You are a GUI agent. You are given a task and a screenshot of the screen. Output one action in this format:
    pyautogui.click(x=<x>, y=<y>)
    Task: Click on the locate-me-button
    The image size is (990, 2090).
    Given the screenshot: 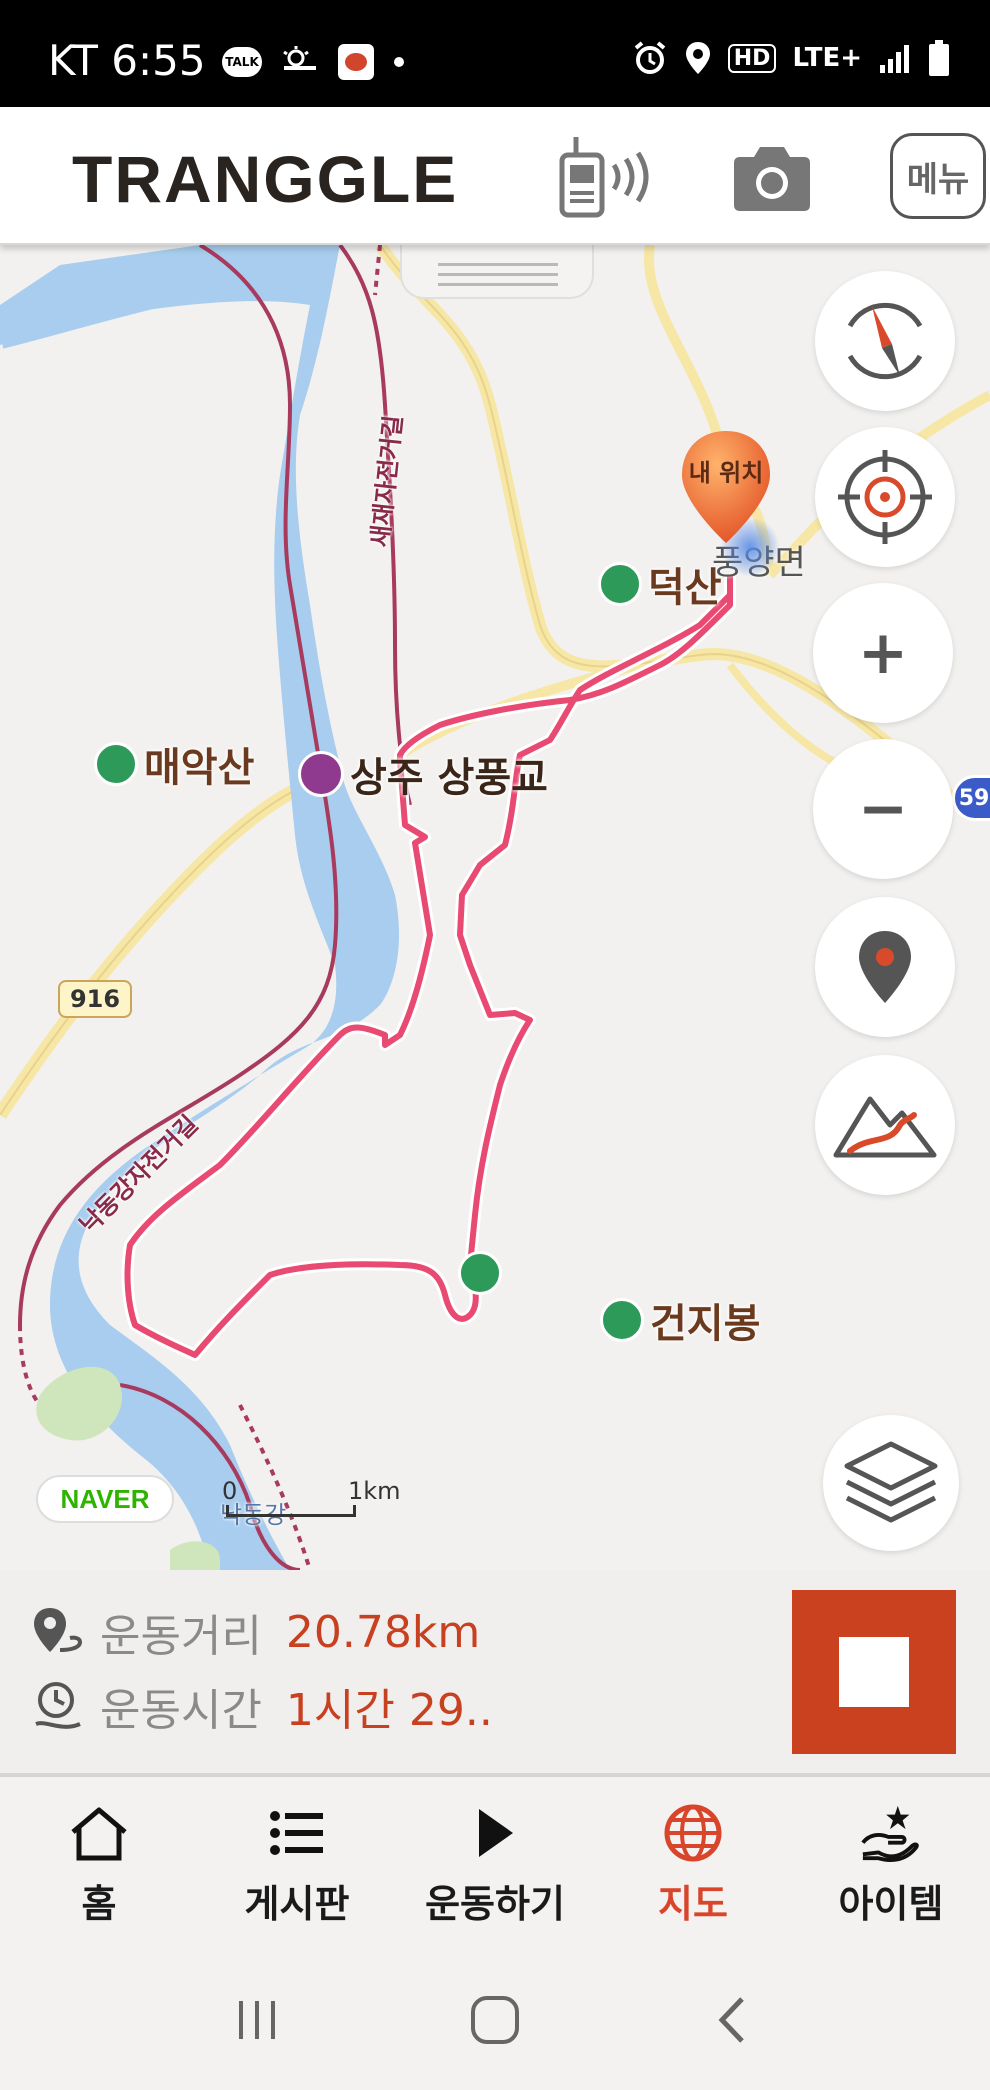 What is the action you would take?
    pyautogui.click(x=885, y=497)
    